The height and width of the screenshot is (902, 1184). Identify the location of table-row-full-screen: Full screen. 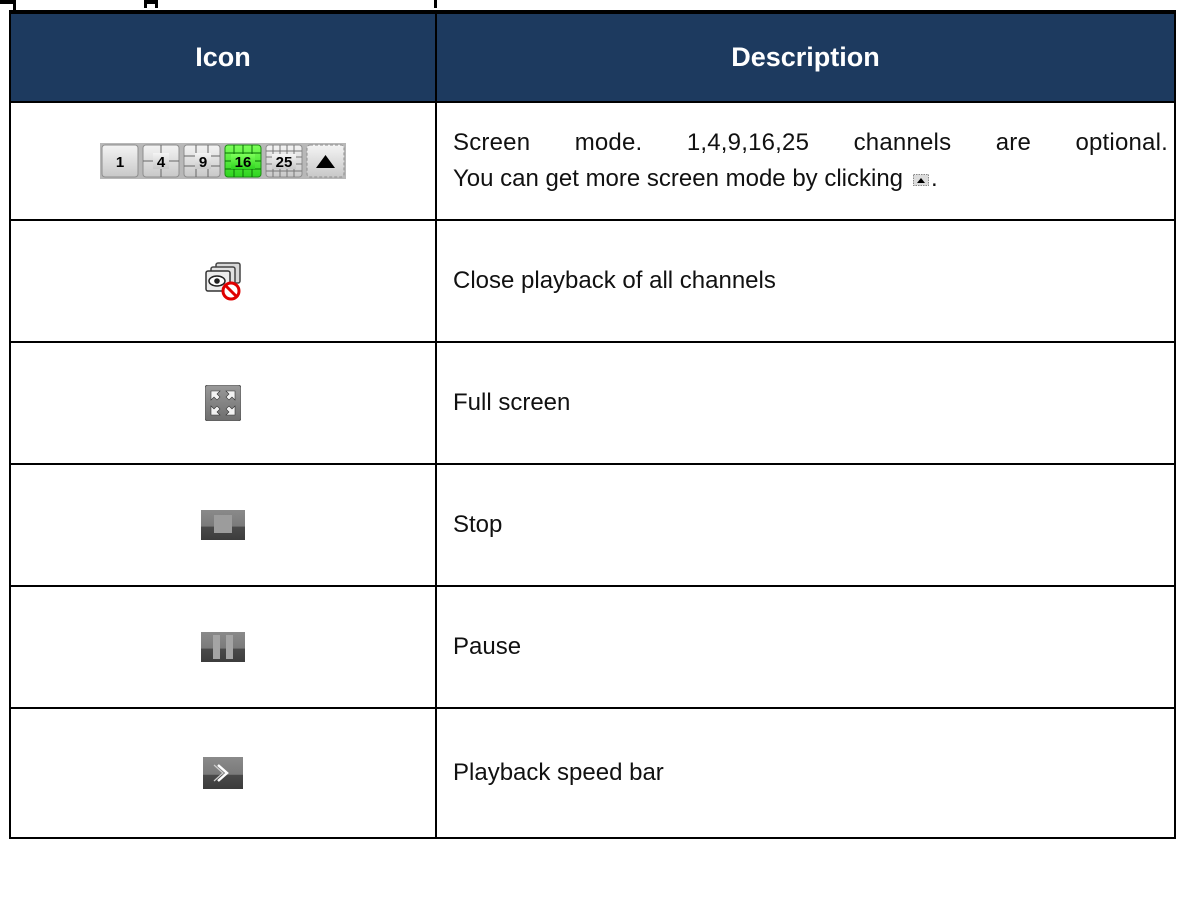
(592, 403).